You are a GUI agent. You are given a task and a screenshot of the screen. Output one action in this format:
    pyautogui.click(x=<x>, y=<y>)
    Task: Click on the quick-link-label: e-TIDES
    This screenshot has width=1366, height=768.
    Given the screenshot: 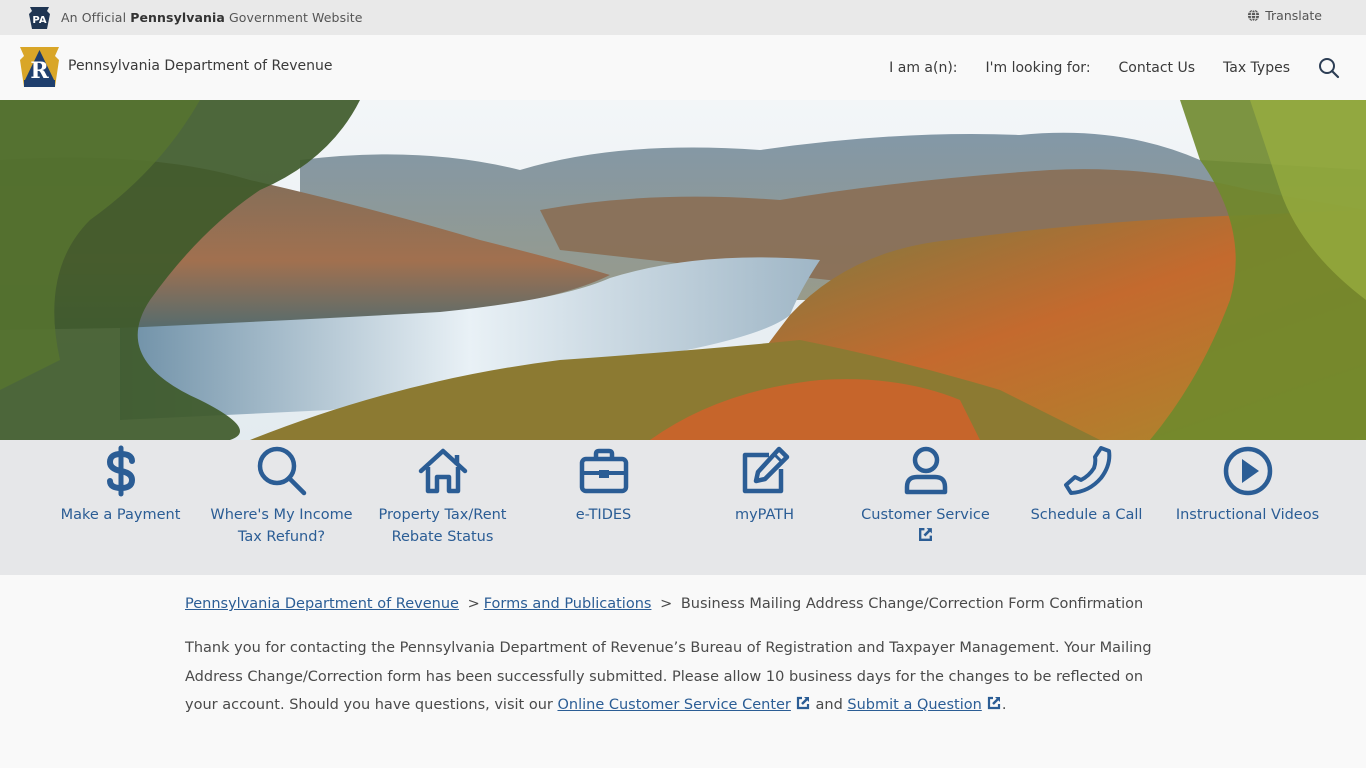 What is the action you would take?
    pyautogui.click(x=603, y=515)
    